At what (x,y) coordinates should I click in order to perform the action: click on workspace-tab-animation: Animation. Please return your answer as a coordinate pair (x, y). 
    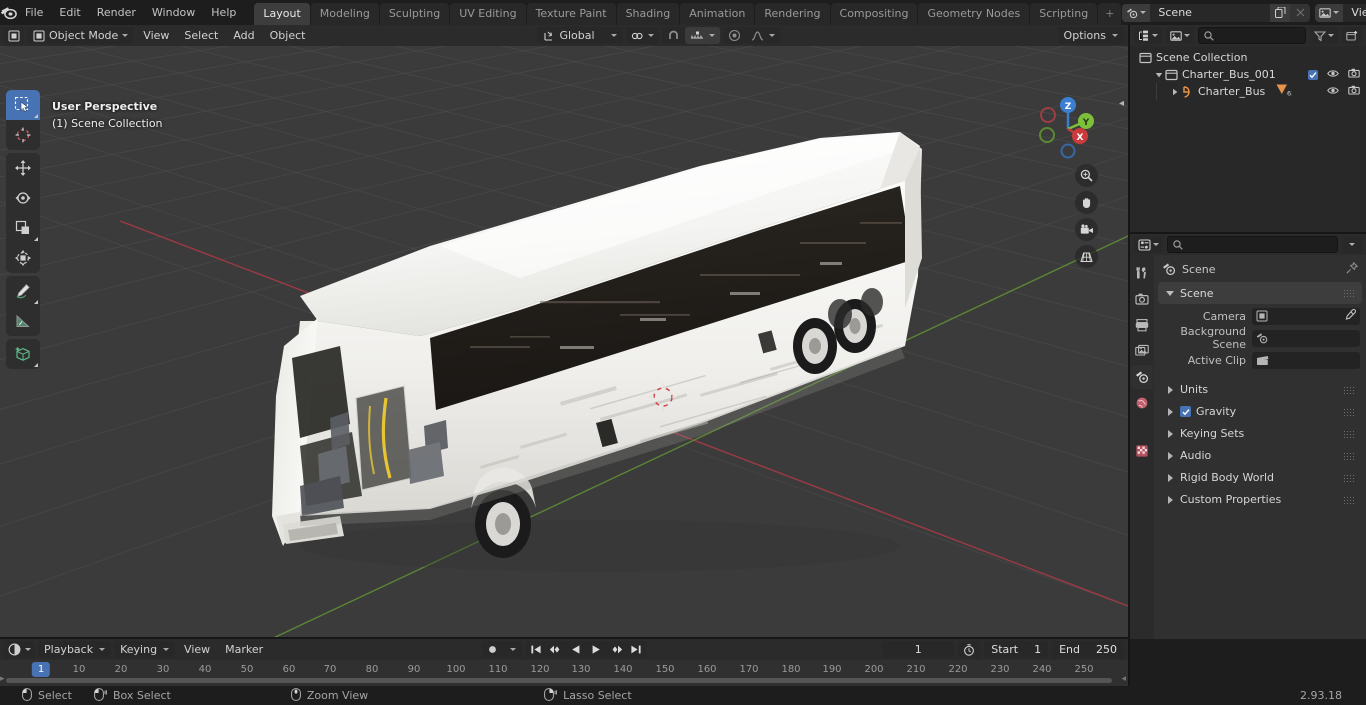
    Looking at the image, I should click on (717, 14).